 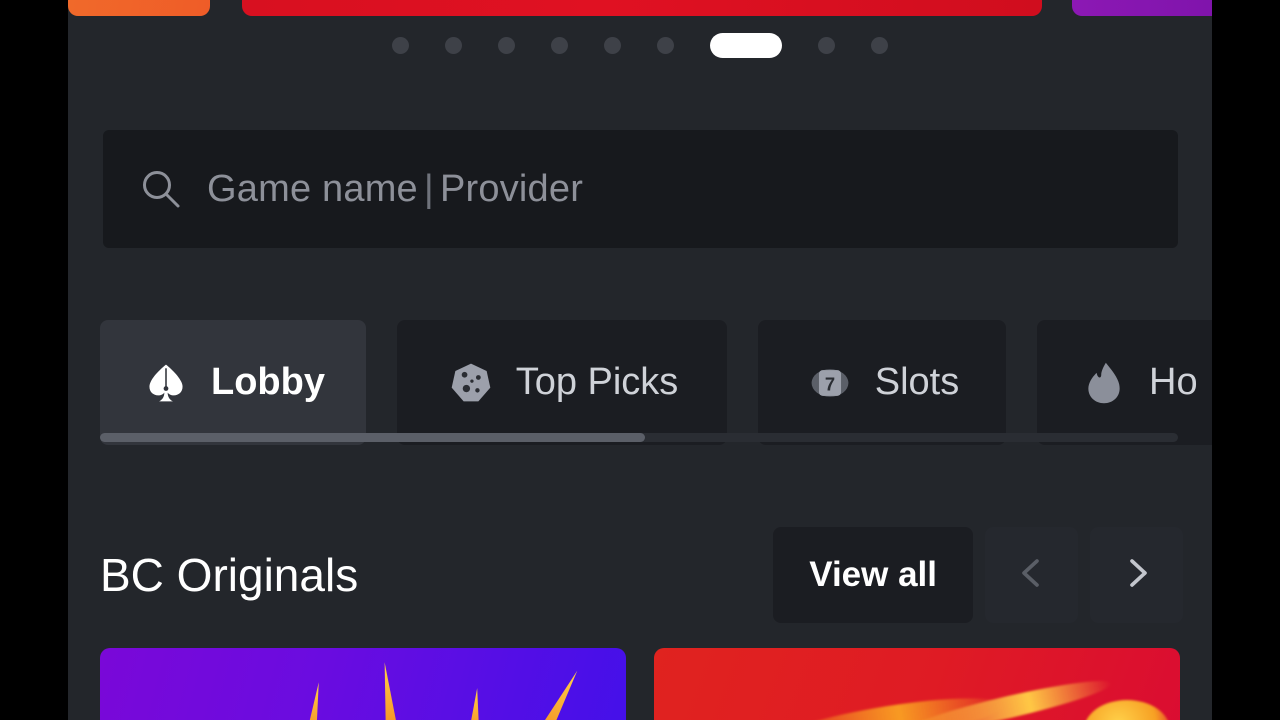 What do you see at coordinates (511, 188) in the screenshot?
I see `search-placeholder-secondary: Provider` at bounding box center [511, 188].